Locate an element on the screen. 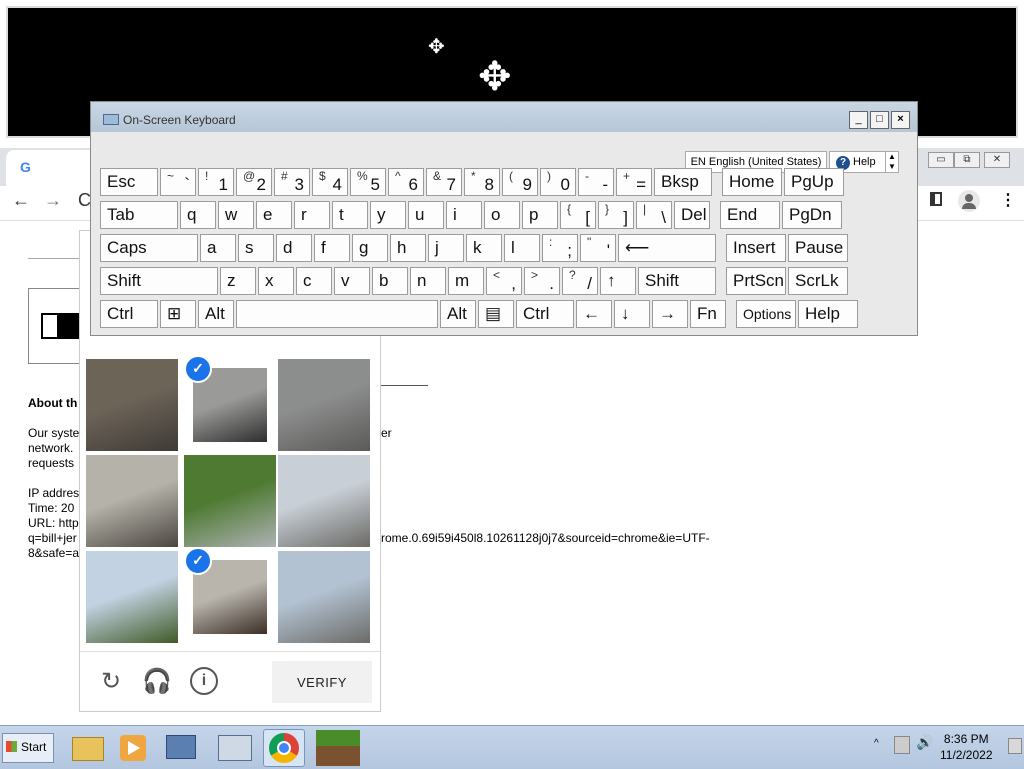 The height and width of the screenshot is (769, 1024). menu-kebab-icon: ⋮ is located at coordinates (1008, 200).